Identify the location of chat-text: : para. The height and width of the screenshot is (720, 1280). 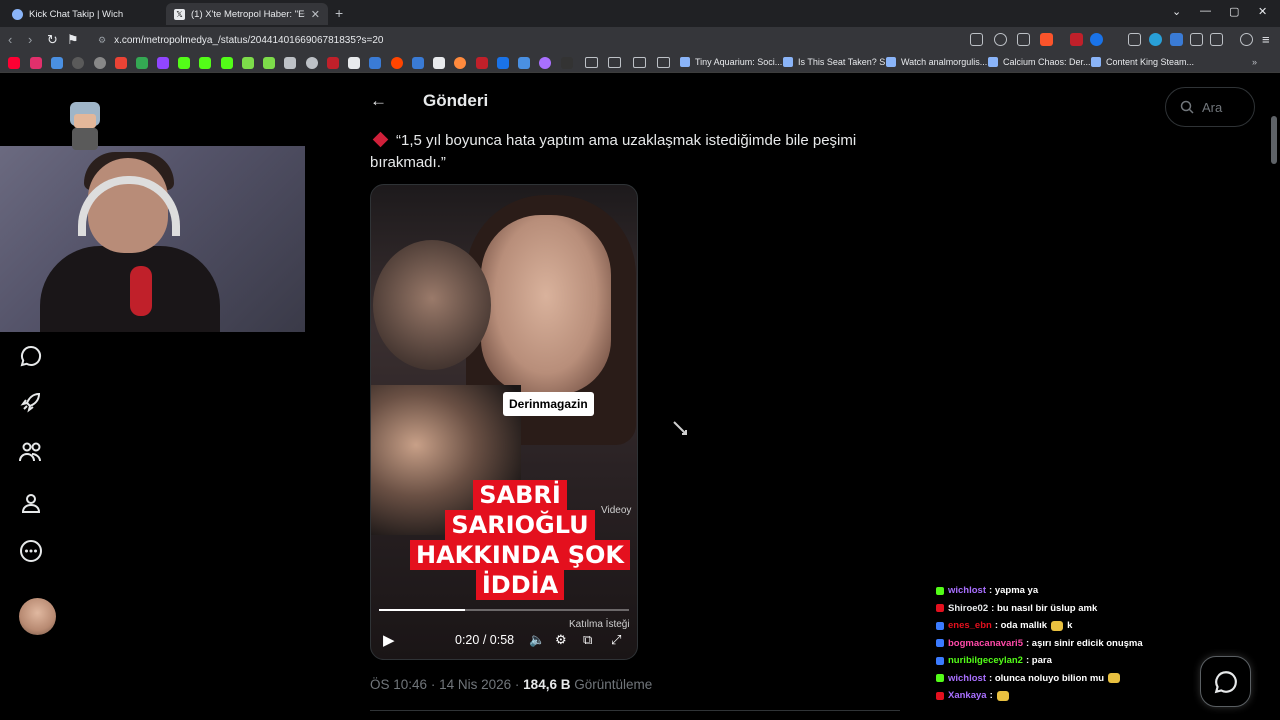
(1038, 661).